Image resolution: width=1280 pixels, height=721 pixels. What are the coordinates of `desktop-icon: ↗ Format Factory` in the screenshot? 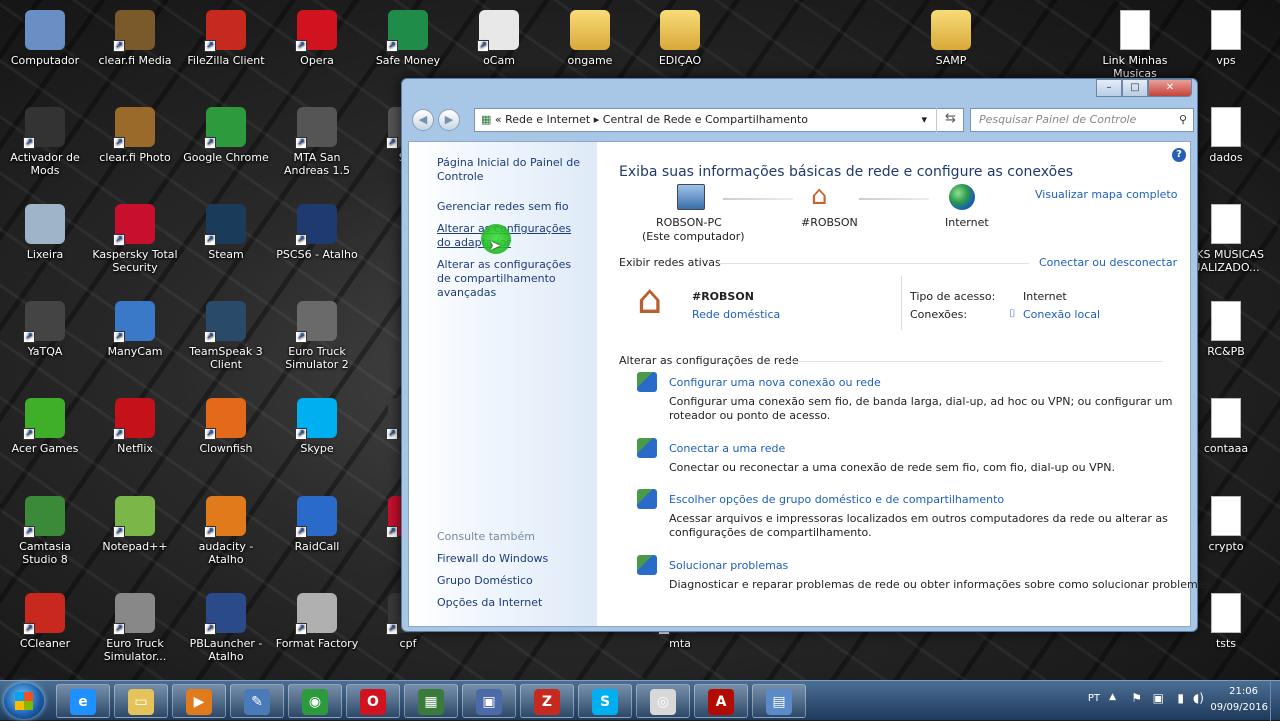 It's located at (317, 621).